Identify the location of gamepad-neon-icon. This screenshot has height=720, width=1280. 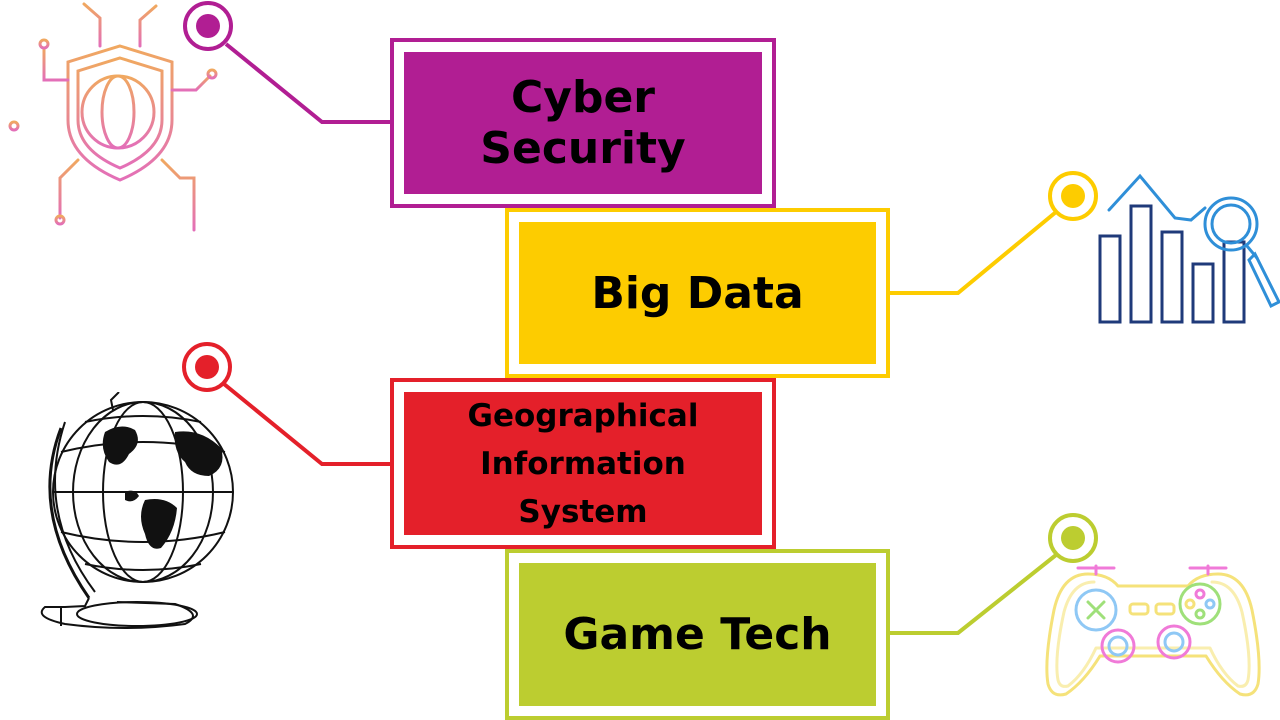
(1153, 630).